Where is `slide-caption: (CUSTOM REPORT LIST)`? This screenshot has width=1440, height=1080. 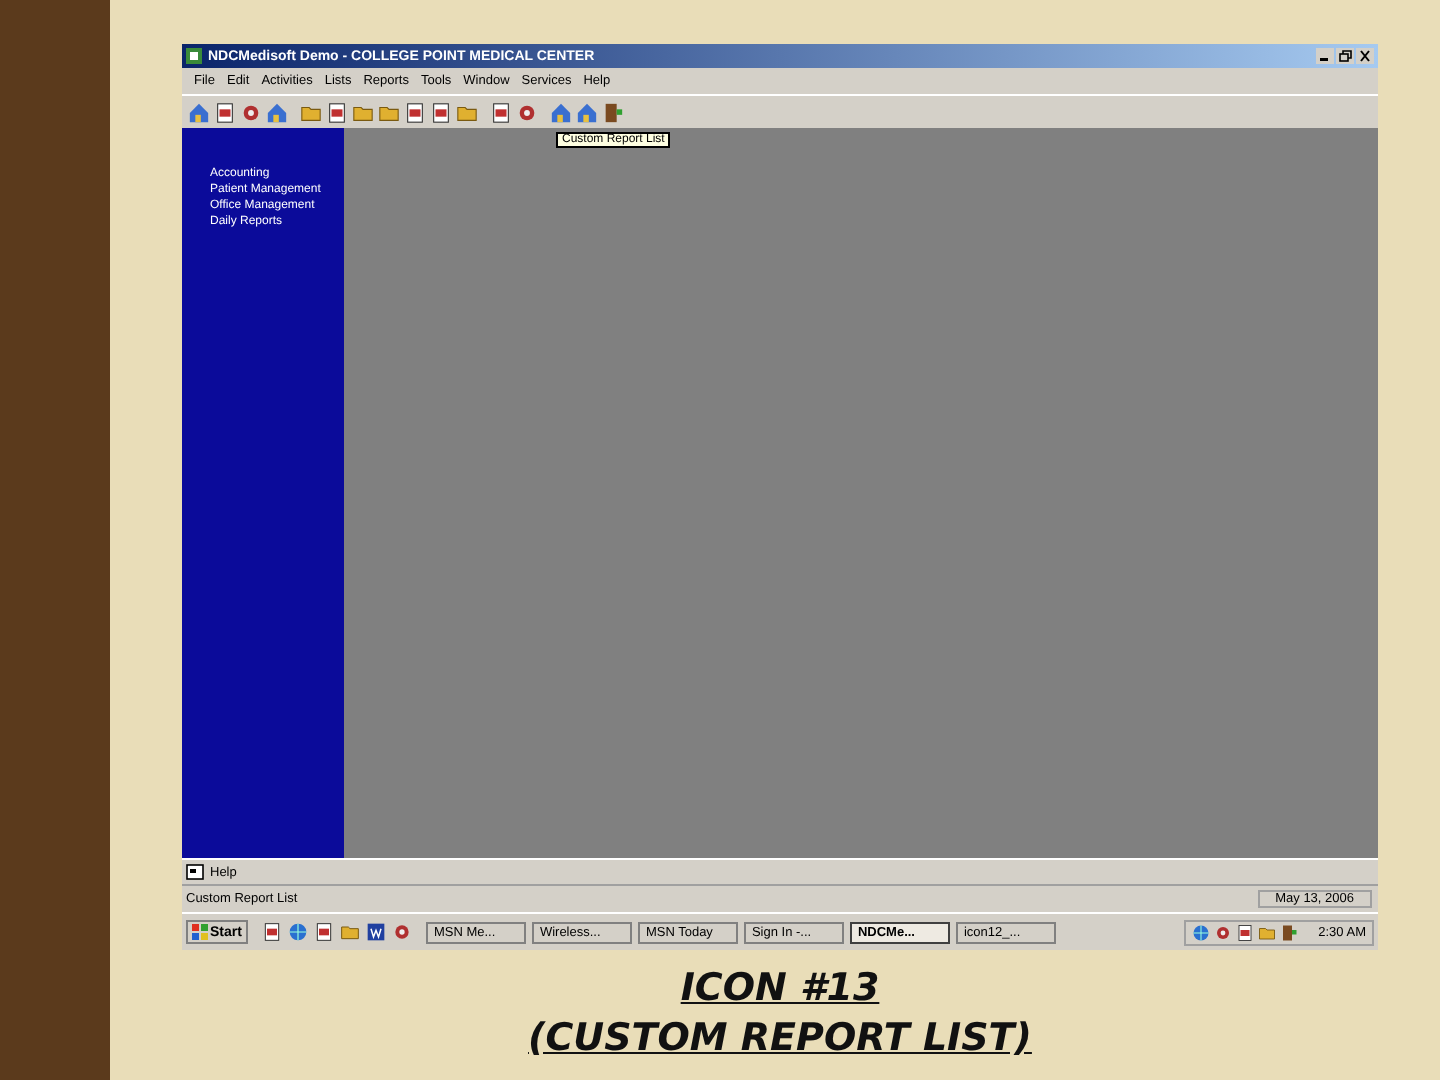
slide-caption: (CUSTOM REPORT LIST) is located at coordinates (780, 1039).